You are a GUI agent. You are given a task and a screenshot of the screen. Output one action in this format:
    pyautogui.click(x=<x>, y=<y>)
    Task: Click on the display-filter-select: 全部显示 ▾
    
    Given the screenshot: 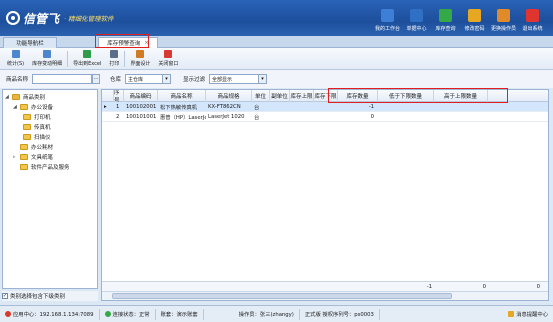 What is the action you would take?
    pyautogui.click(x=238, y=79)
    